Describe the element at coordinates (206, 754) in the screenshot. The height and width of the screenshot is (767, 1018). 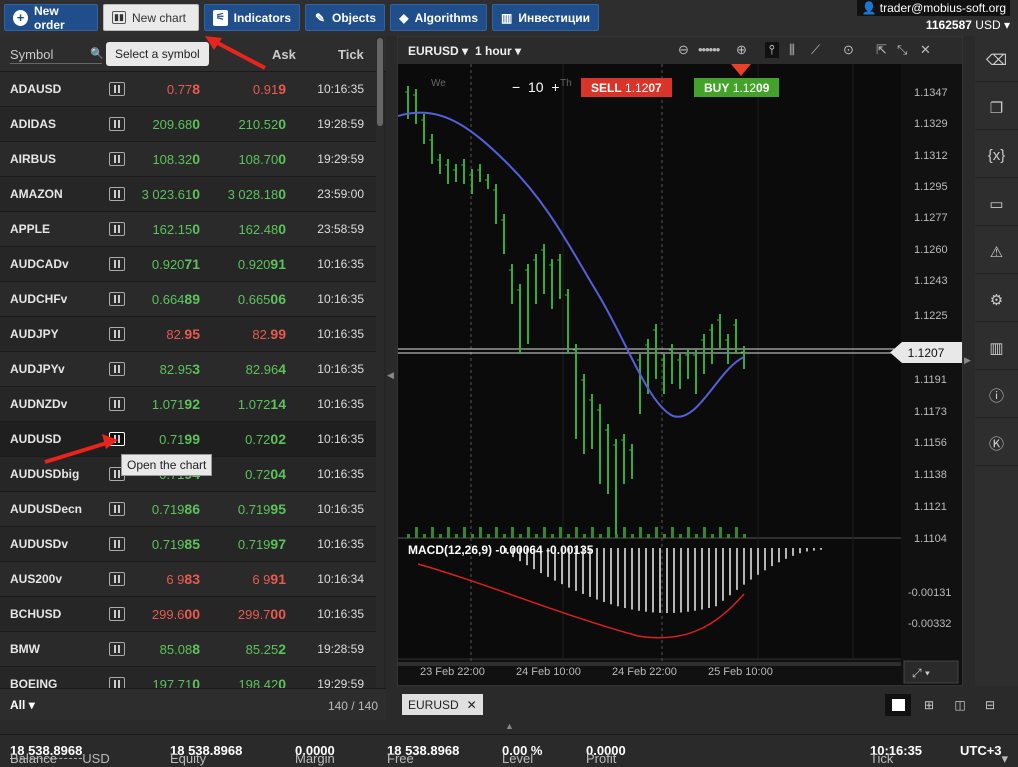
I see `equity: Equity 18 538.8968` at that location.